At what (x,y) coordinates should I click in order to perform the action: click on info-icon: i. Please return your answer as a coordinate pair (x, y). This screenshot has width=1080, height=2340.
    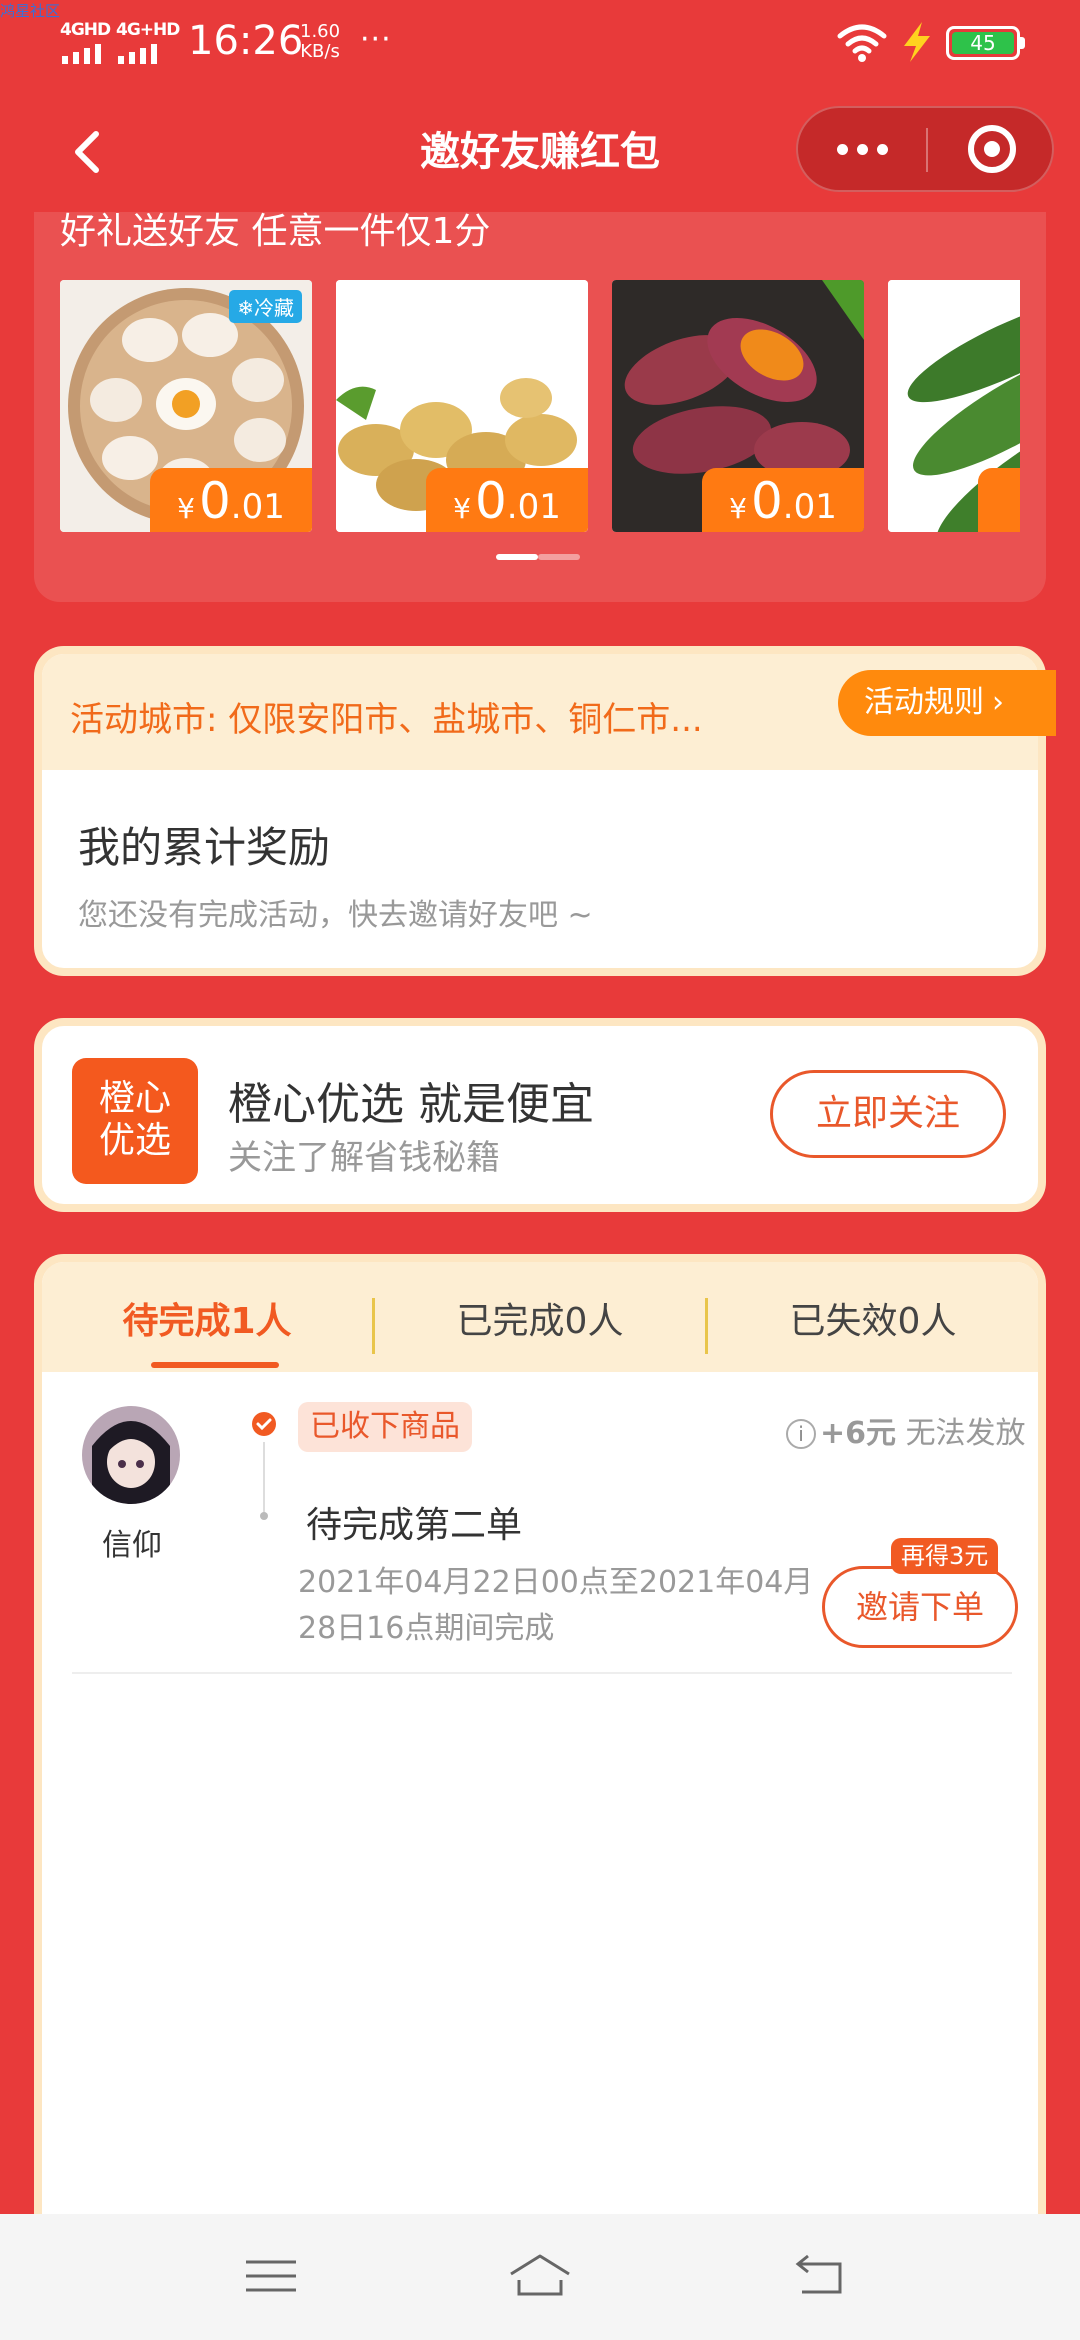
    Looking at the image, I should click on (801, 1434).